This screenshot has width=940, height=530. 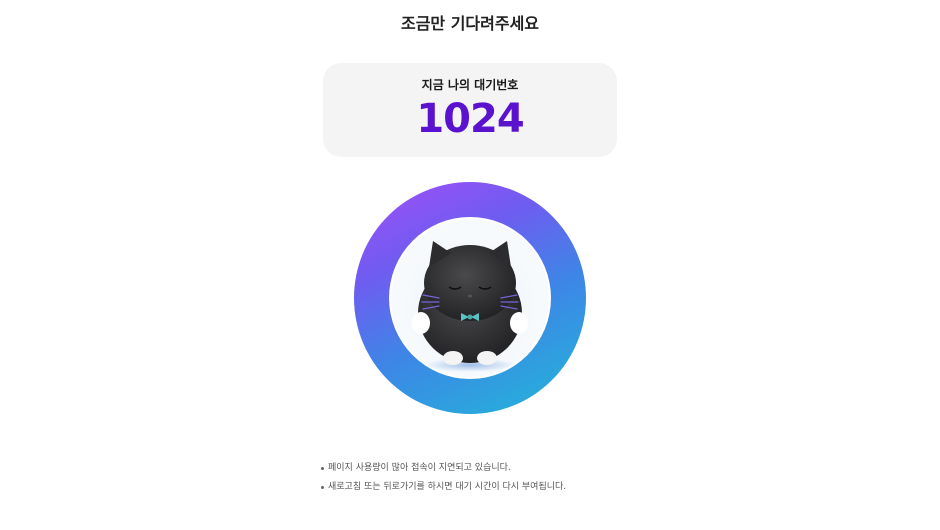 What do you see at coordinates (470, 23) in the screenshot?
I see `page-title: 조금만 기다려주세요` at bounding box center [470, 23].